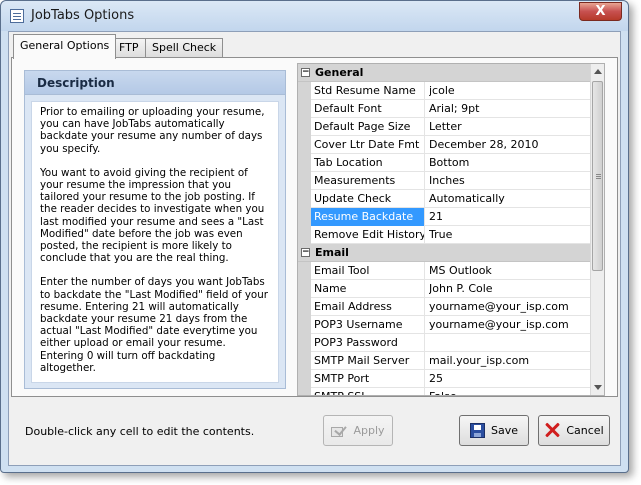 The image size is (641, 485). I want to click on property-name: POP3 Password, so click(368, 343).